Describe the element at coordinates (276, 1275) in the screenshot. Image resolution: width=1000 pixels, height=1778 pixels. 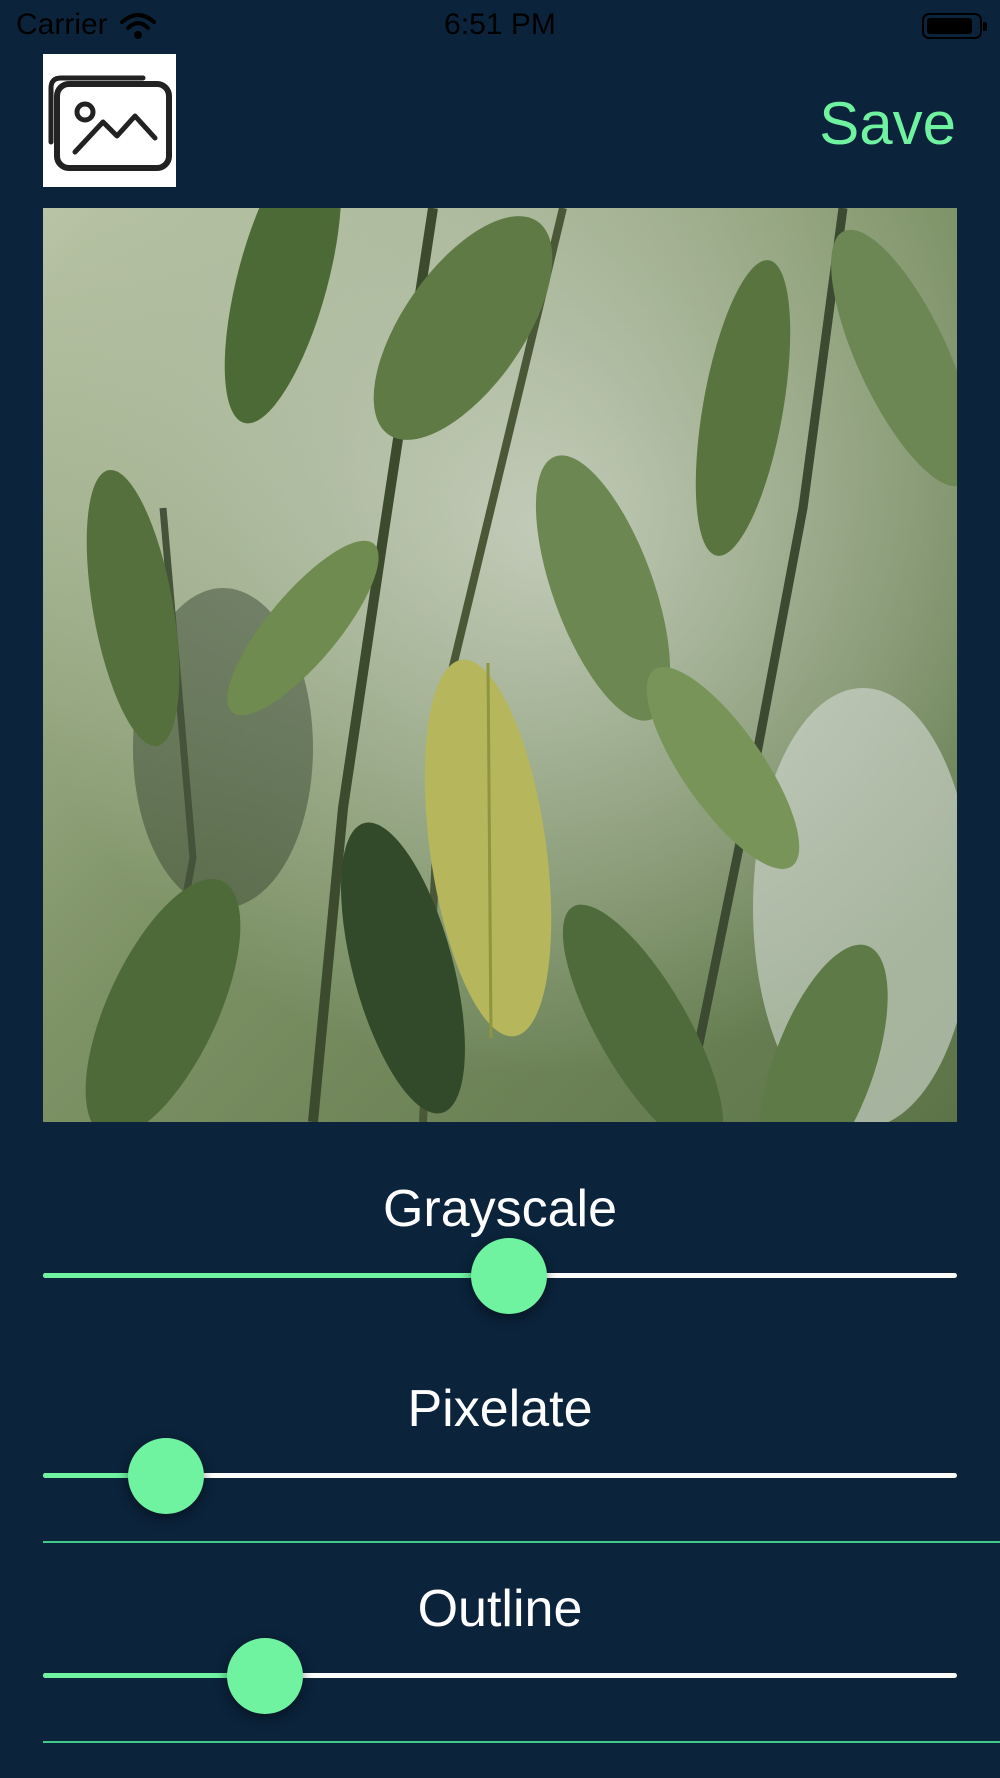
I see `slider-fill` at that location.